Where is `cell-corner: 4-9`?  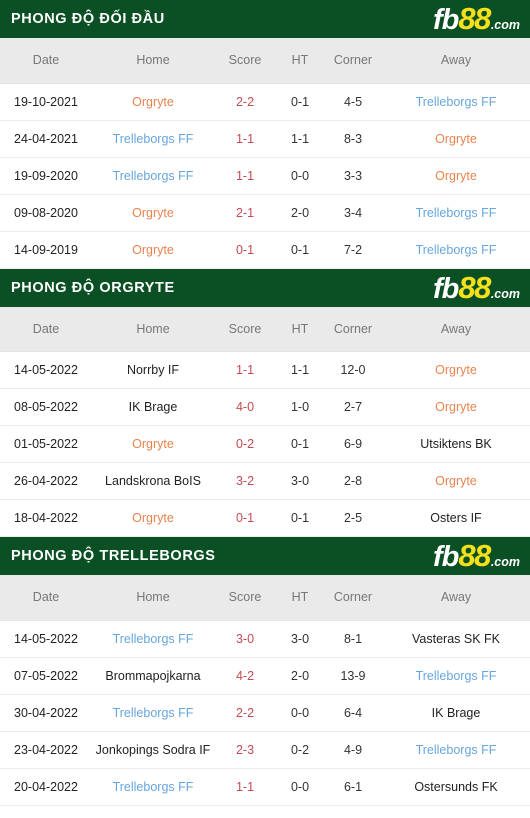 cell-corner: 4-9 is located at coordinates (353, 749).